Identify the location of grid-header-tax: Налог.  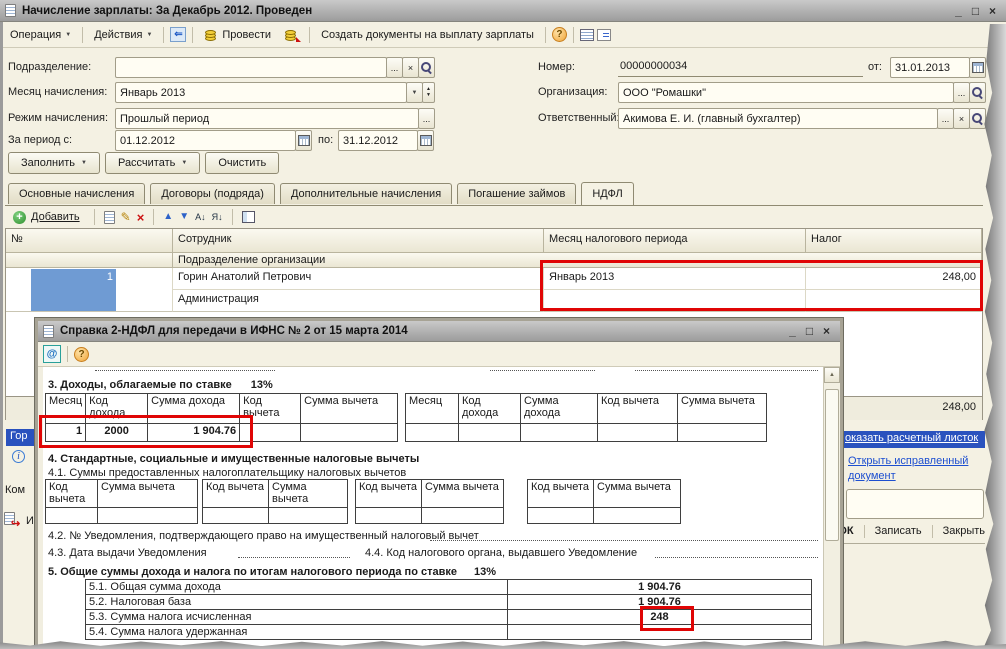
(894, 241).